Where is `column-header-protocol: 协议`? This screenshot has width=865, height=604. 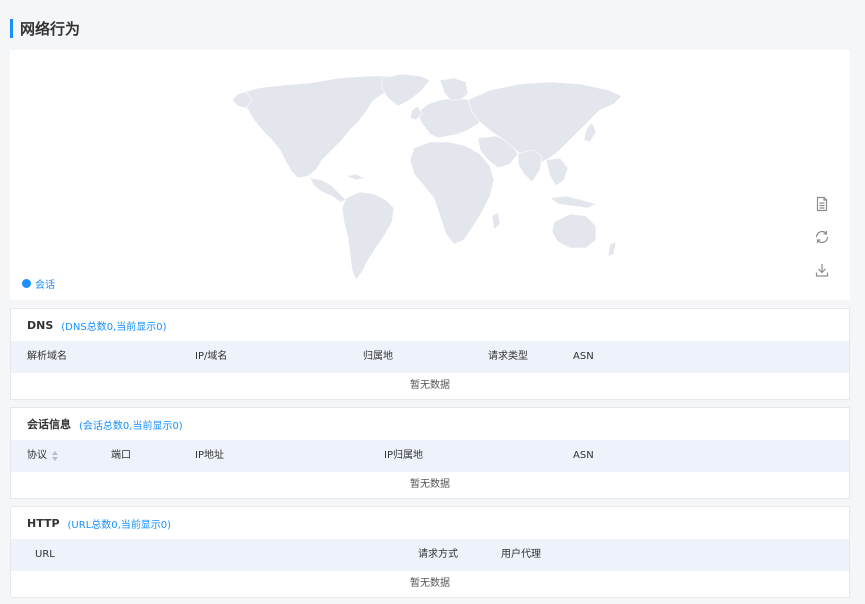 column-header-protocol: 协议 is located at coordinates (43, 456).